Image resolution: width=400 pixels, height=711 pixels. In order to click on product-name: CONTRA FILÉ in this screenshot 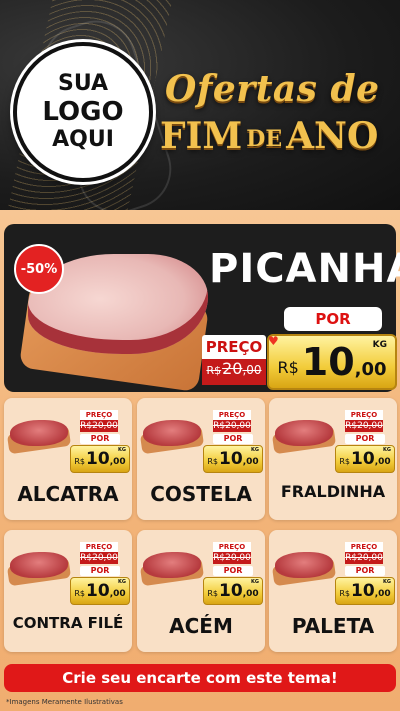, I will do `click(68, 623)`.